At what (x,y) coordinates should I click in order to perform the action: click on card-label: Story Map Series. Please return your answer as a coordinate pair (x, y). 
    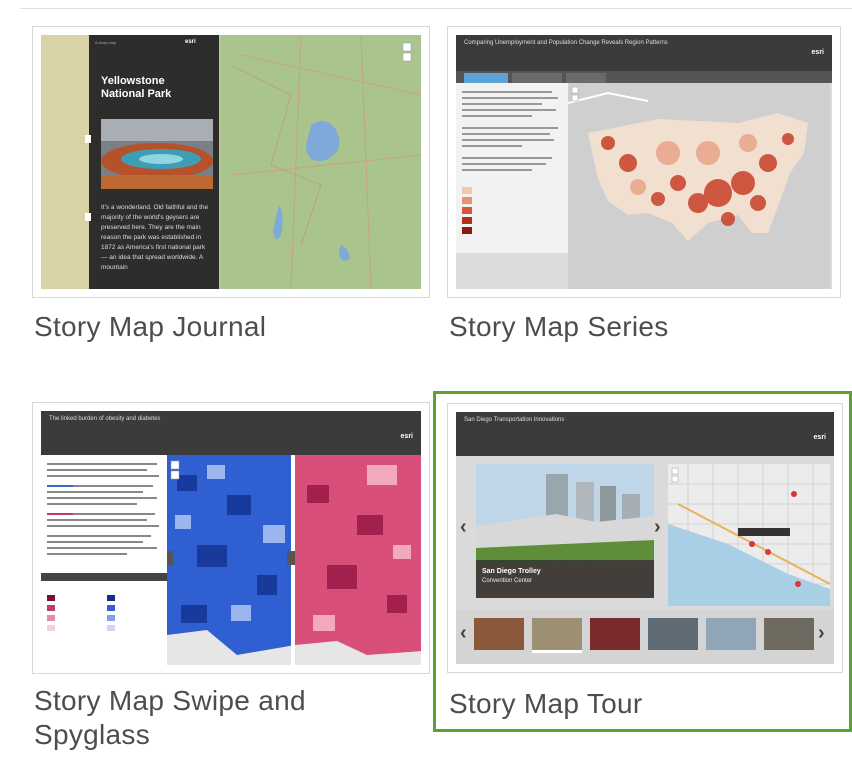
    Looking at the image, I should click on (559, 327).